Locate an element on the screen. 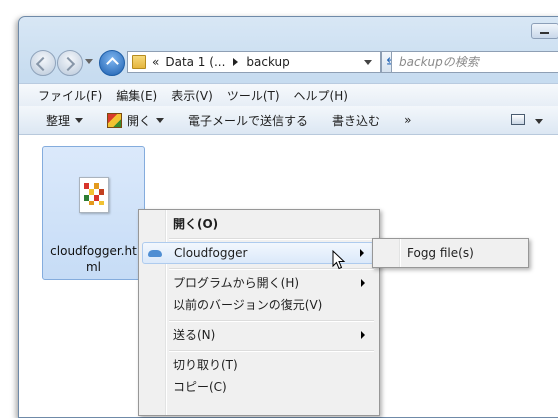 Image resolution: width=558 pixels, height=418 pixels. menu-help: ヘルプ(H) is located at coordinates (321, 95).